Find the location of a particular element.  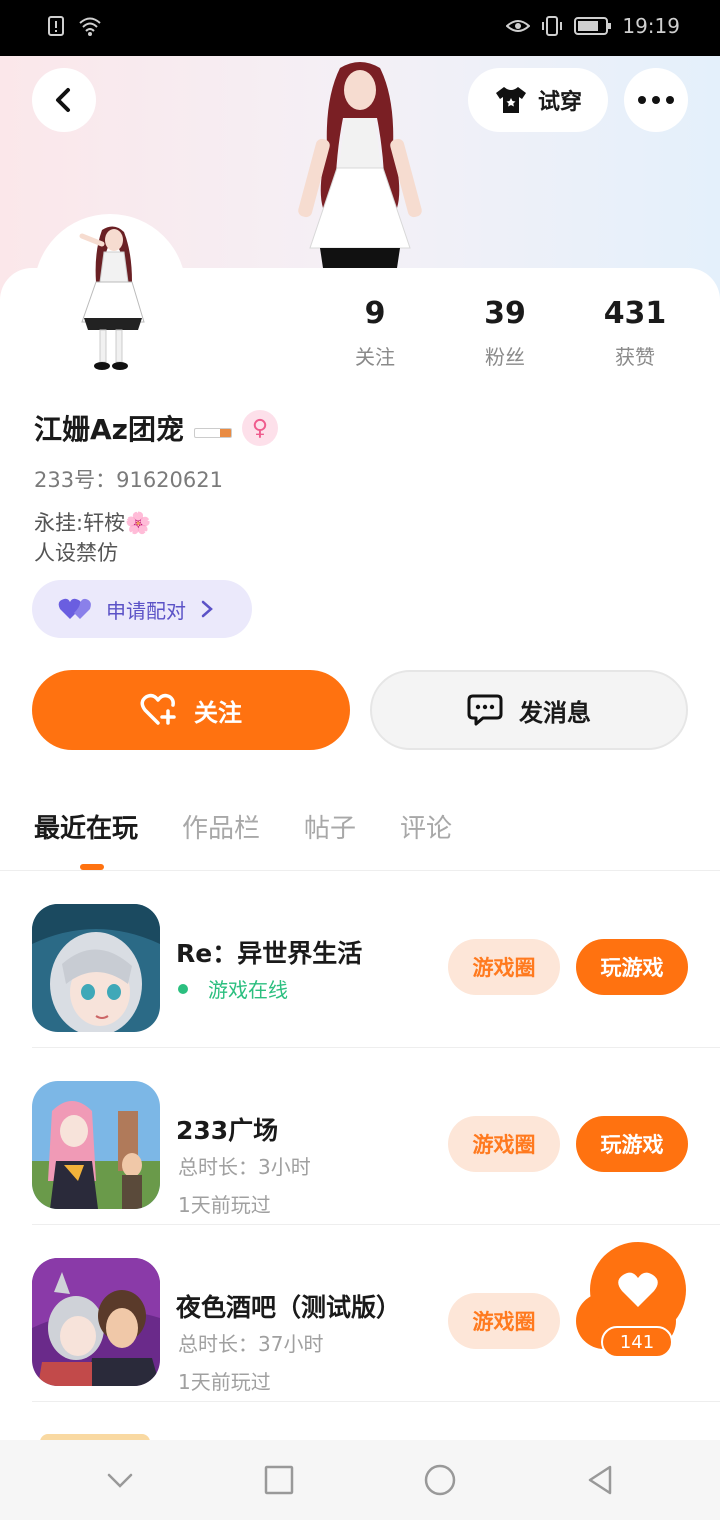

online-label: 游戏在线 is located at coordinates (248, 990).